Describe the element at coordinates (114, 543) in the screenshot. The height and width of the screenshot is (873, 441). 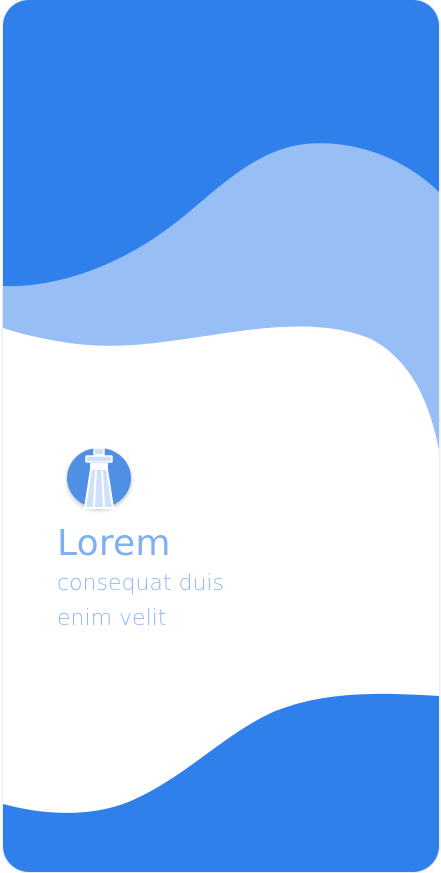
I see `splash-title: Lorem` at that location.